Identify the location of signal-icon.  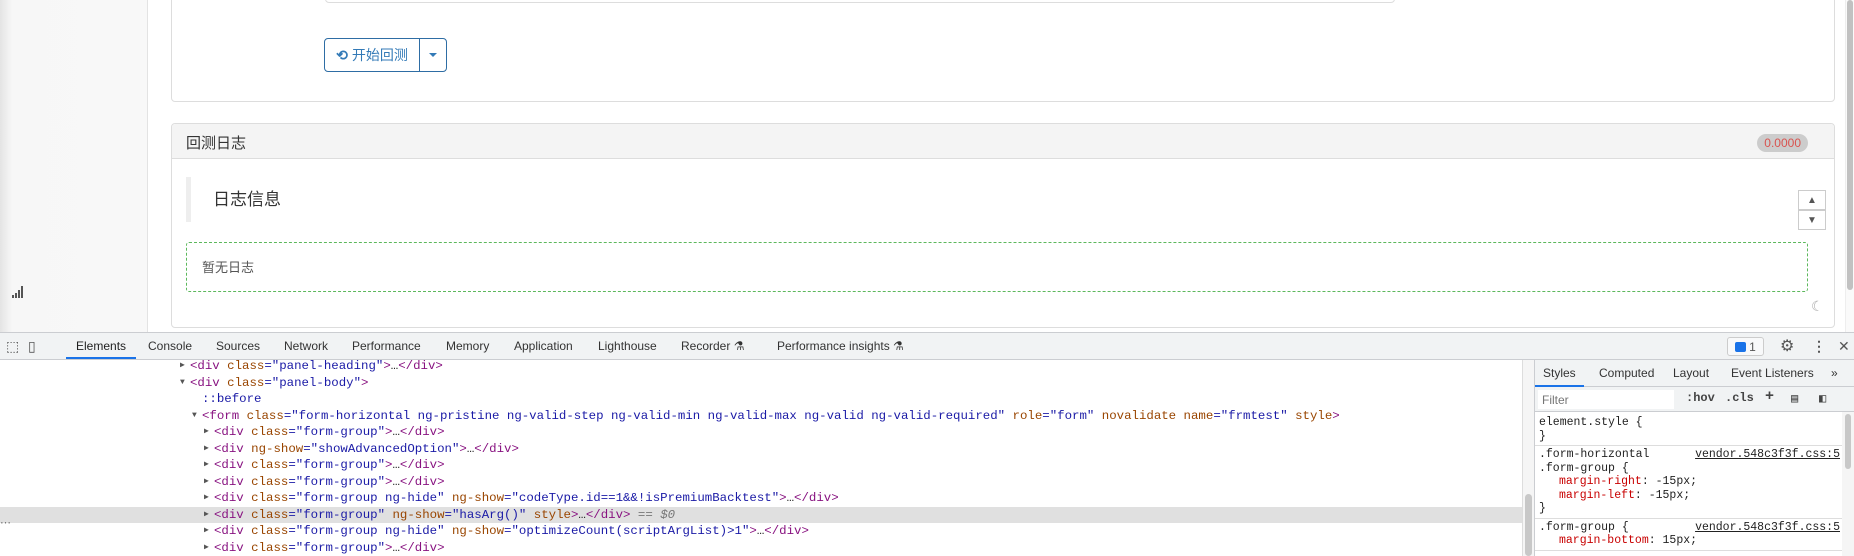
(19, 291).